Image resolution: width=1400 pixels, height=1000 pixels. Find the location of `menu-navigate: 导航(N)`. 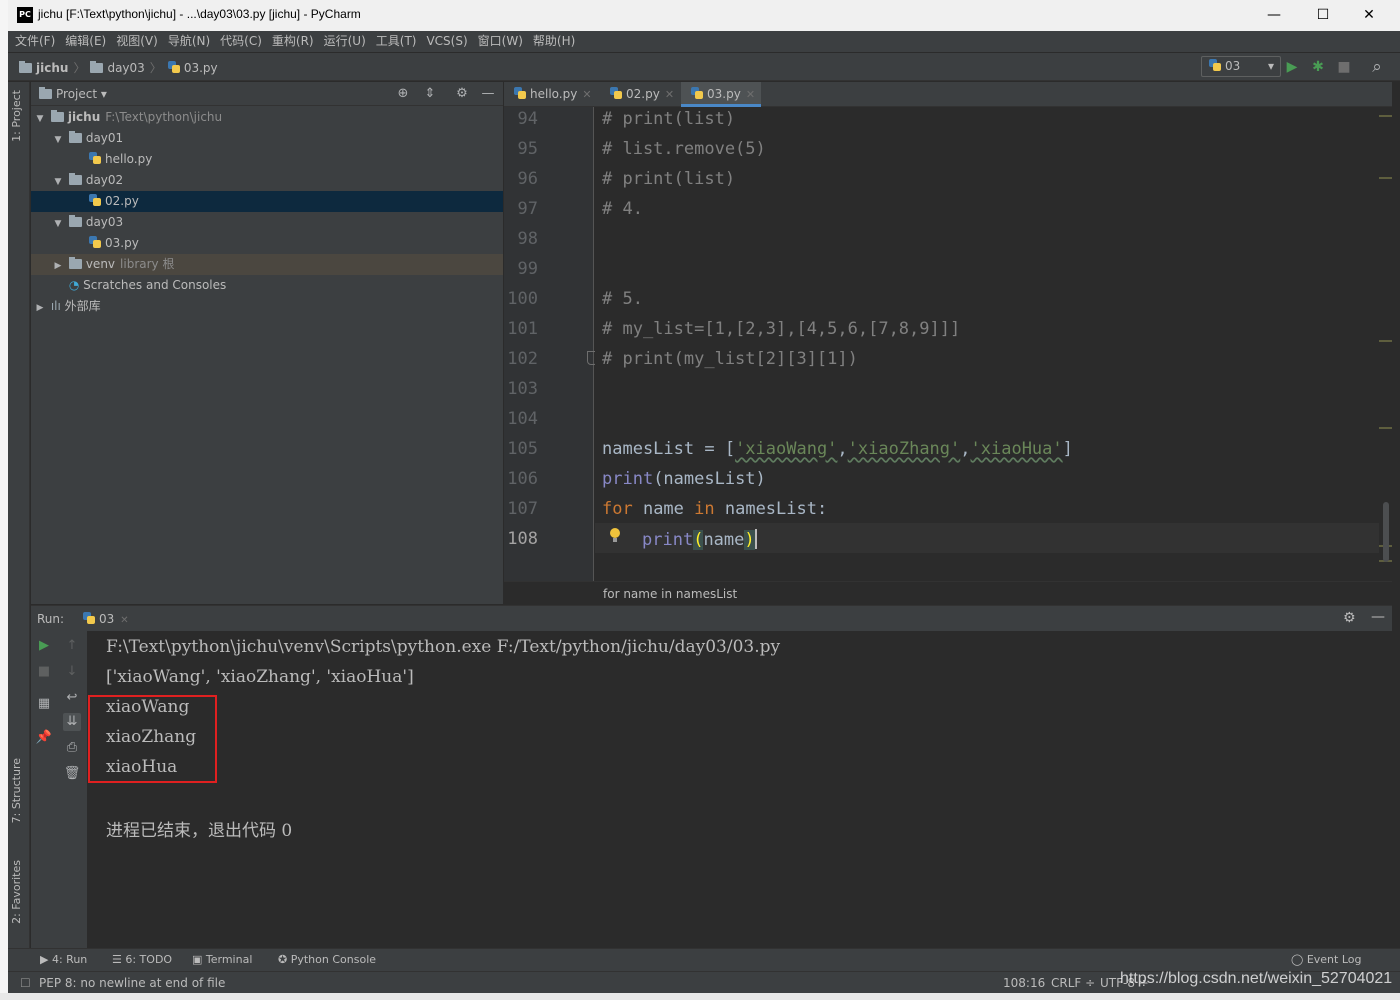

menu-navigate: 导航(N) is located at coordinates (189, 41).